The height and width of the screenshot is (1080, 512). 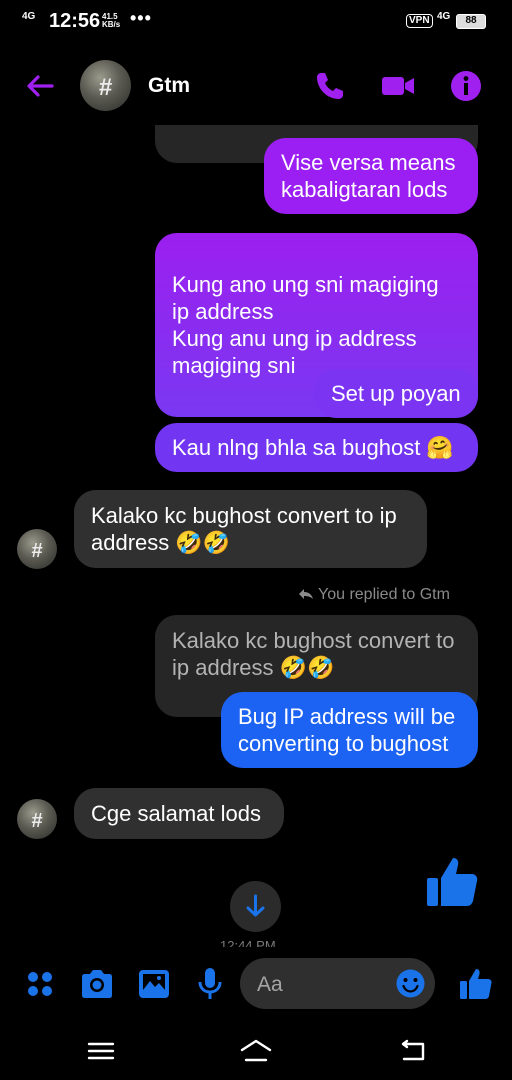 What do you see at coordinates (75, 21) in the screenshot?
I see `clock: 12:56` at bounding box center [75, 21].